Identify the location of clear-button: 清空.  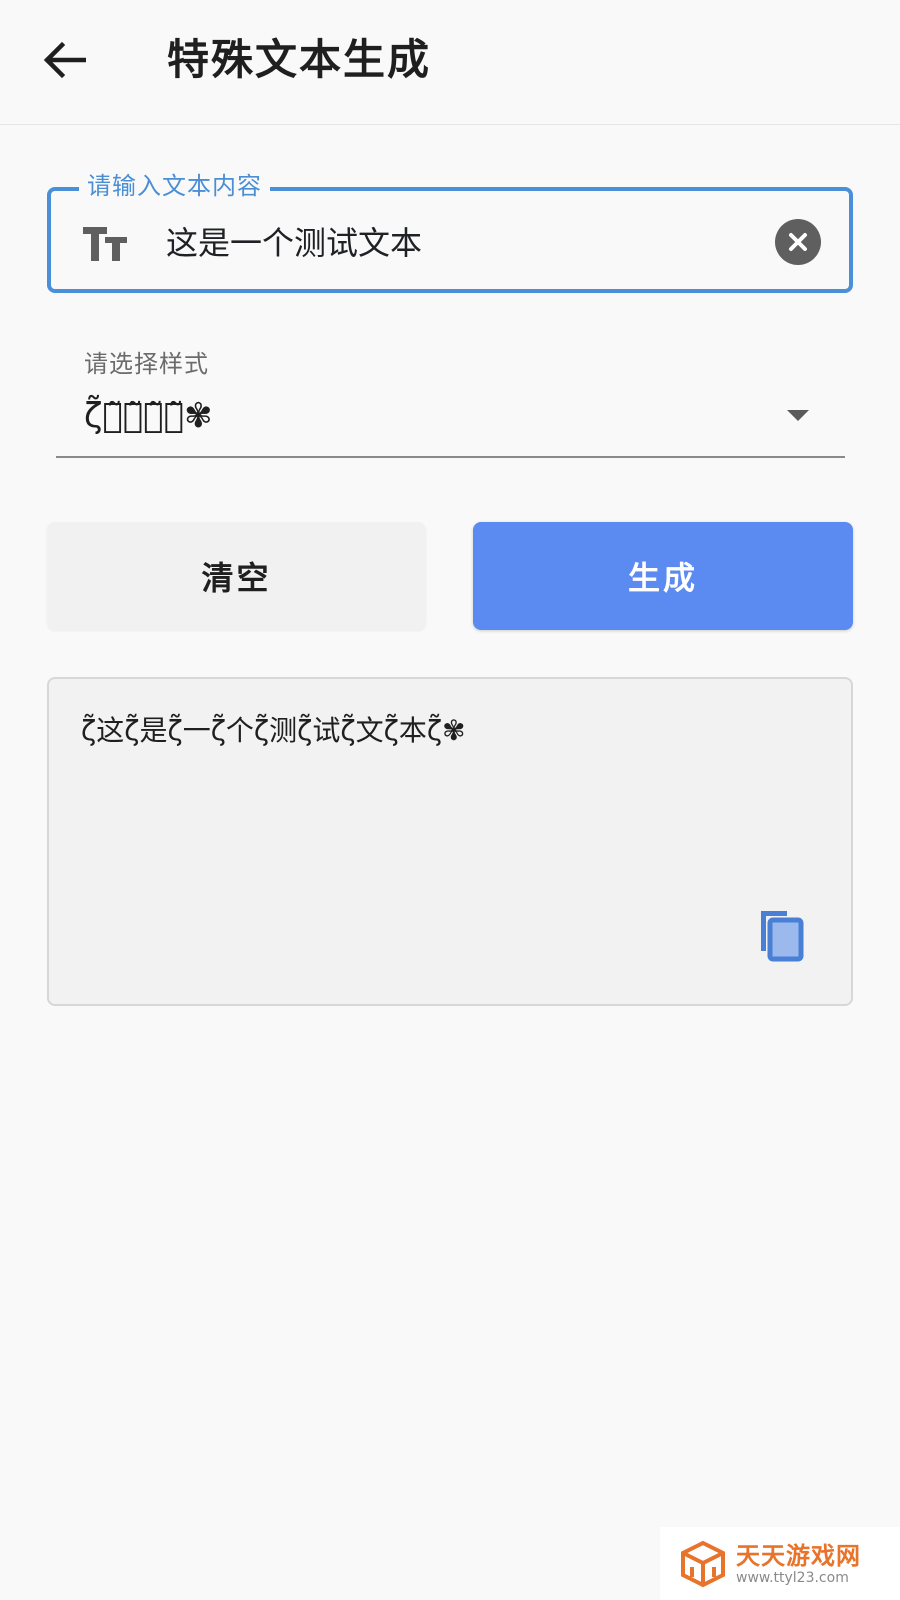
(236, 576).